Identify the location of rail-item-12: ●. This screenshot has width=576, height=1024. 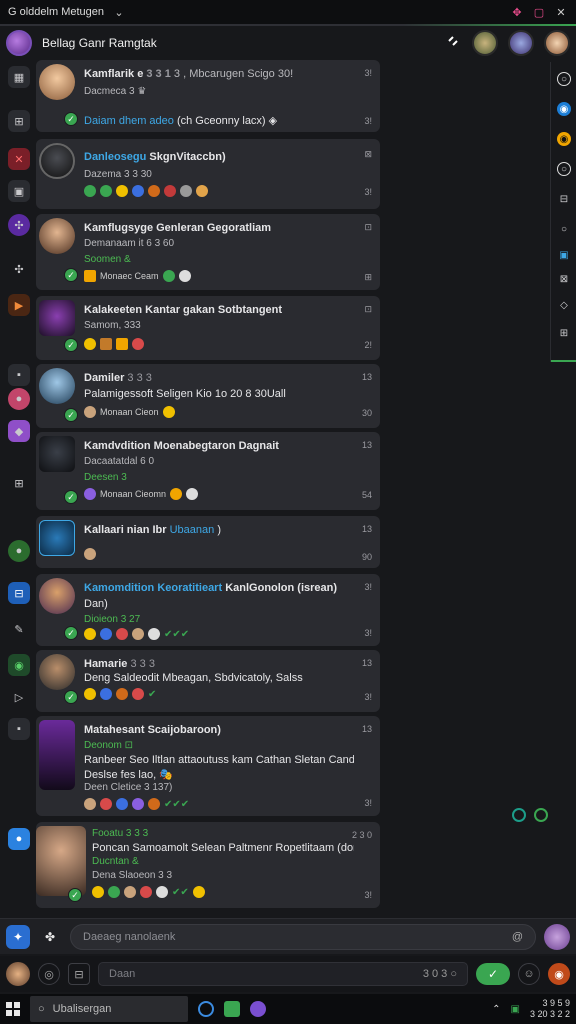
(19, 551).